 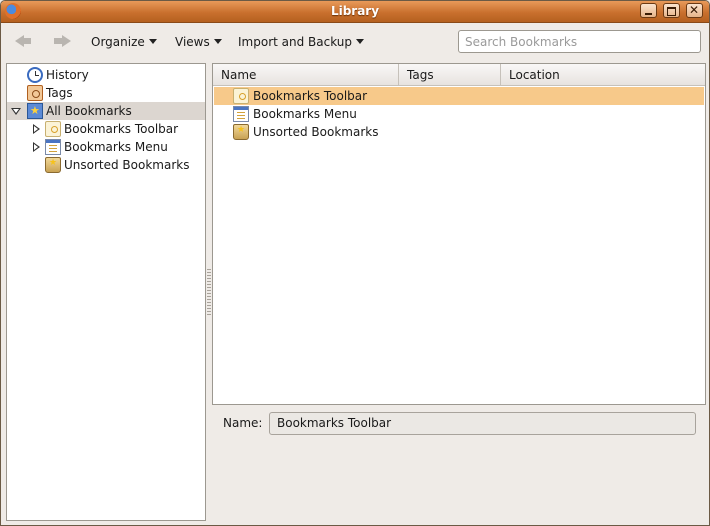 I want to click on column-header-tags: Tags, so click(x=450, y=75).